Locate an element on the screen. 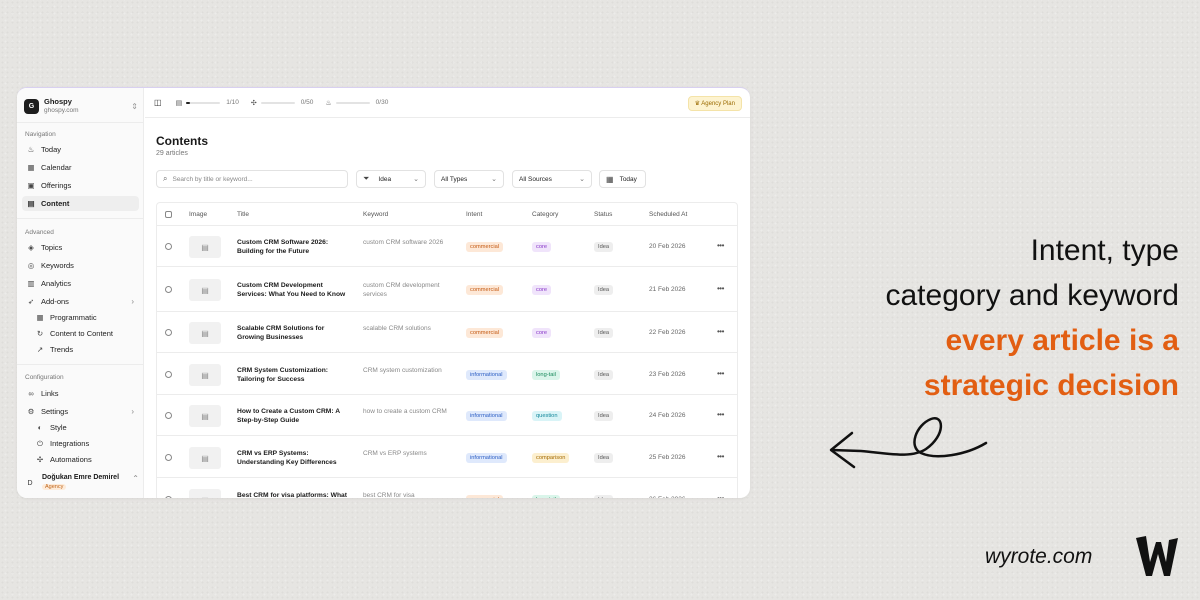  sidebar-item-integrations: ⏻ Integrations is located at coordinates (85, 443).